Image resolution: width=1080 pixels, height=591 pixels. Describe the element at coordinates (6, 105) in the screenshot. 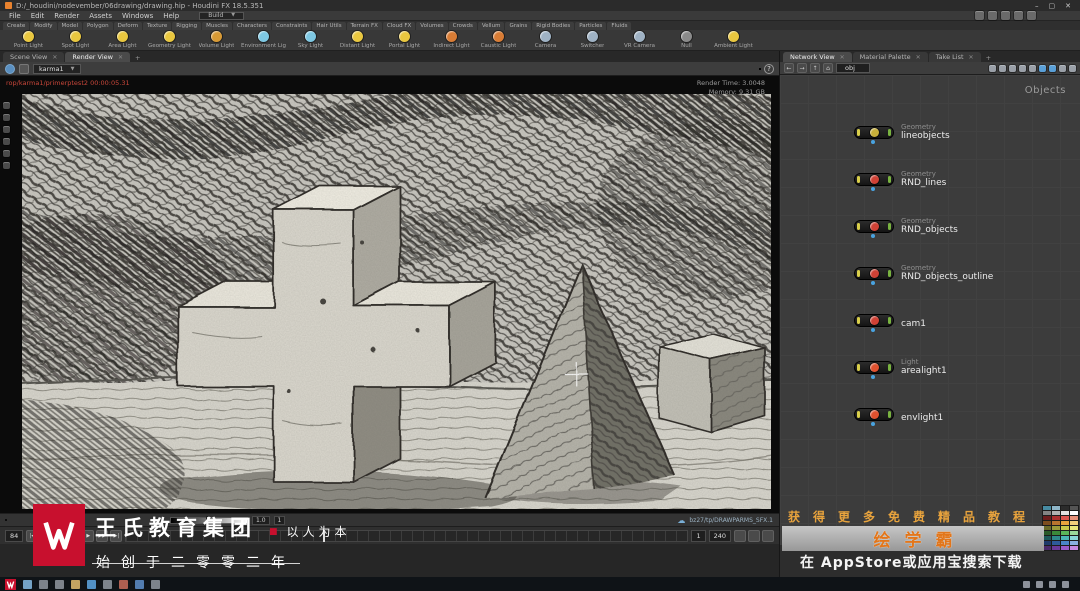

I see `select-tool-icon` at that location.